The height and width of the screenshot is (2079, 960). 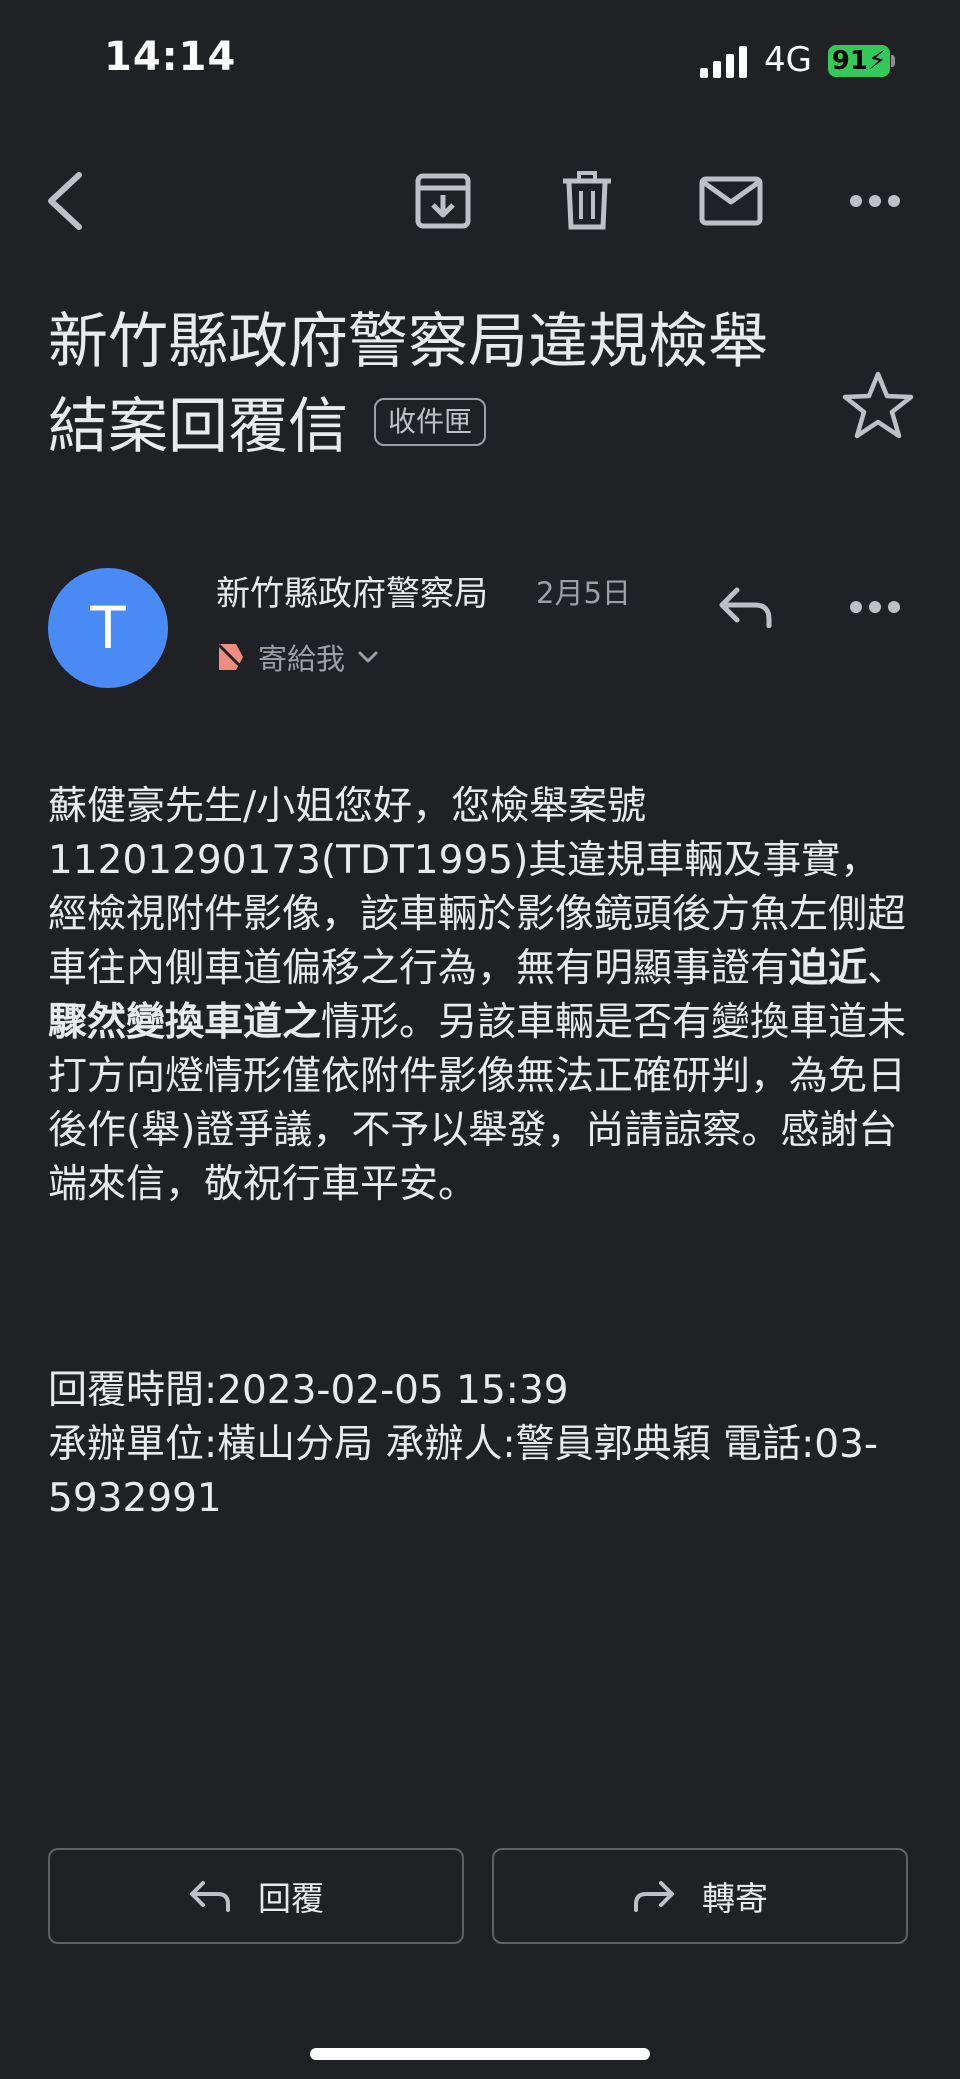 I want to click on email-subject: 新竹縣政府警察局違規檢舉 結案回覆信 收件匣, so click(x=428, y=385).